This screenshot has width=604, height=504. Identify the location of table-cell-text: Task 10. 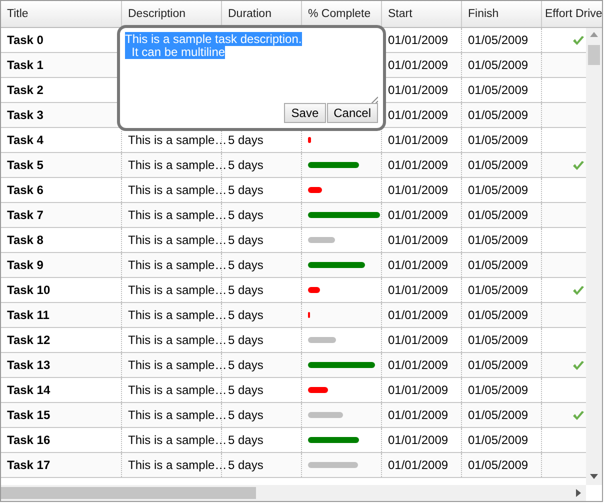
(28, 290).